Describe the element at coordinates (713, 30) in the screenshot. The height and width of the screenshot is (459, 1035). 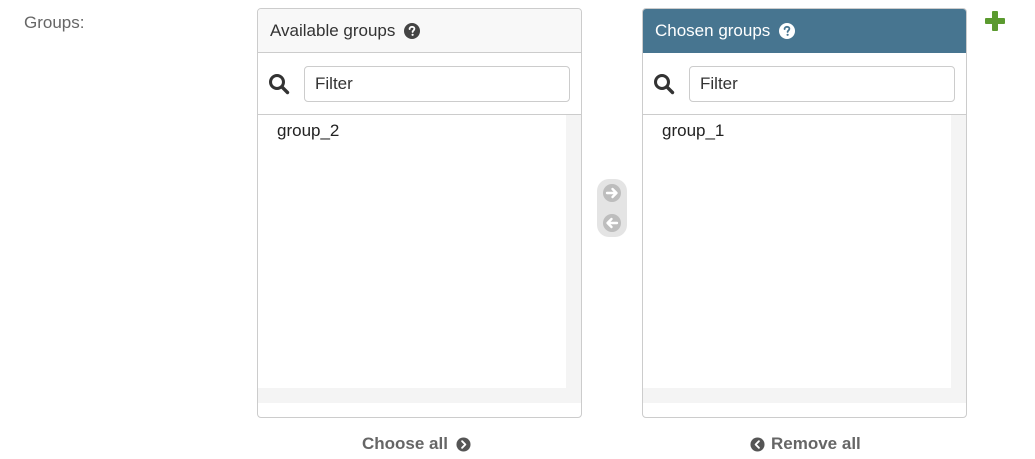
I see `chosen-groups-title: Chosen groups` at that location.